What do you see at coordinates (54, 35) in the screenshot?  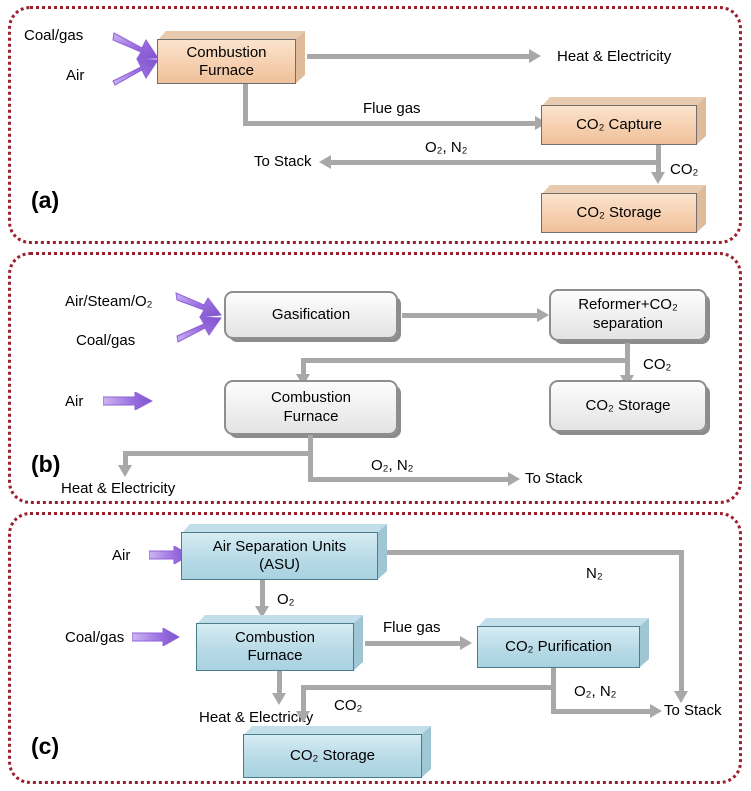 I see `panel-a-input-coal-gas: Coal/gas` at bounding box center [54, 35].